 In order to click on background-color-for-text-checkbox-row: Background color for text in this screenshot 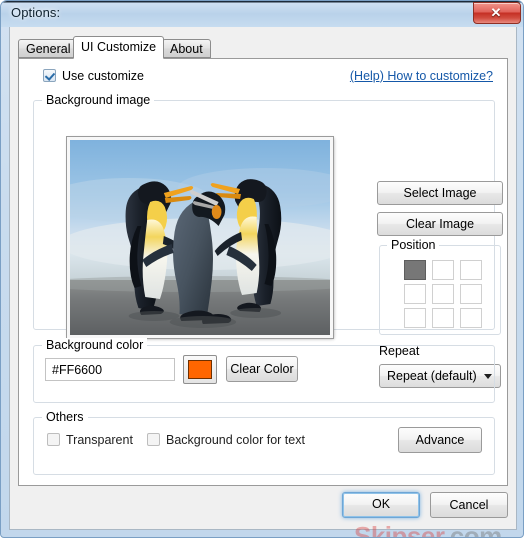, I will do `click(226, 440)`.